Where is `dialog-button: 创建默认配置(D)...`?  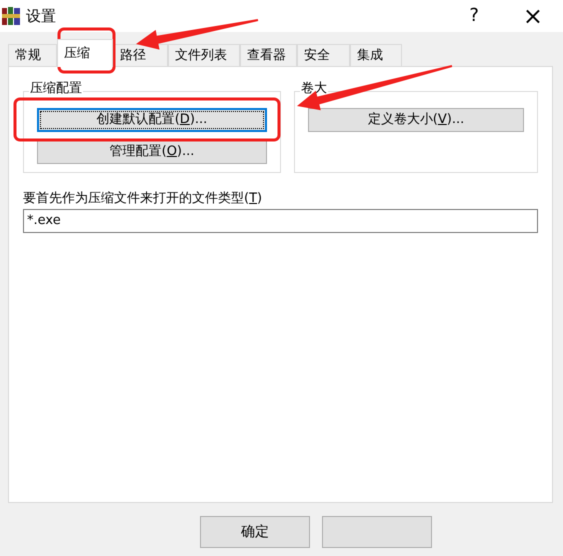
dialog-button: 创建默认配置(D)... is located at coordinates (152, 120).